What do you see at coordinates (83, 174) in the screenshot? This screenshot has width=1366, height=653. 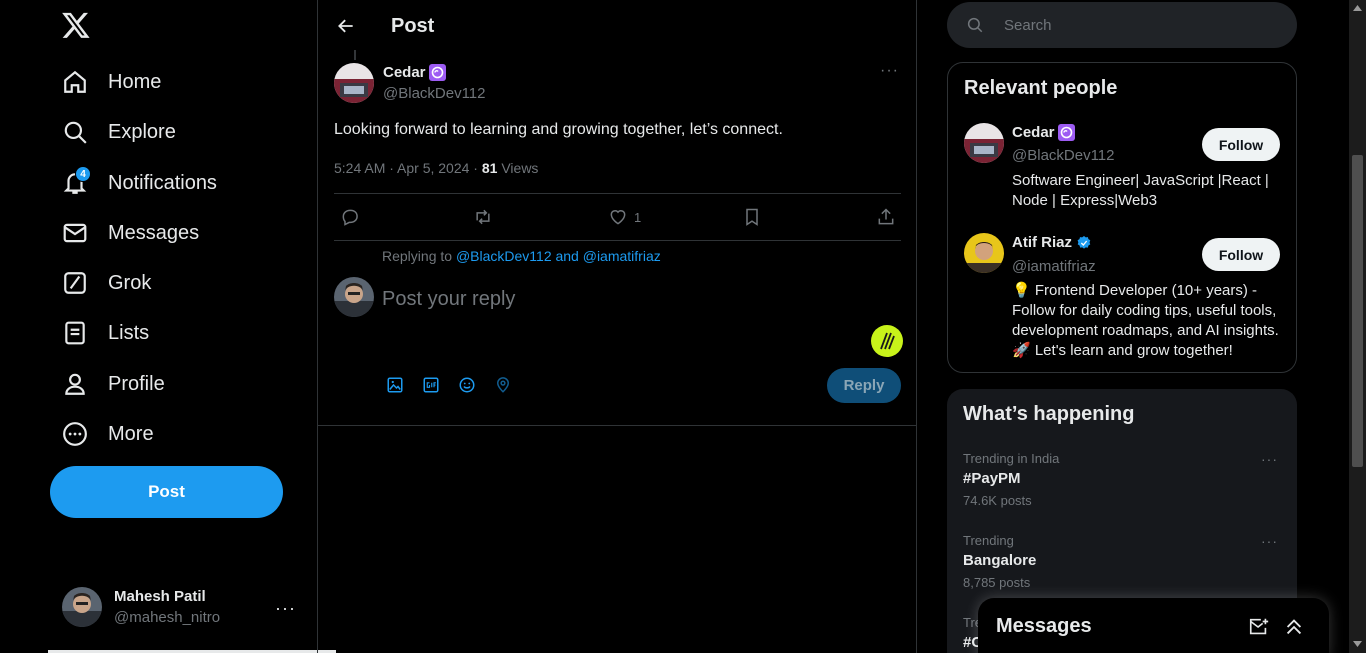 I see `notification-count-badge: 4` at bounding box center [83, 174].